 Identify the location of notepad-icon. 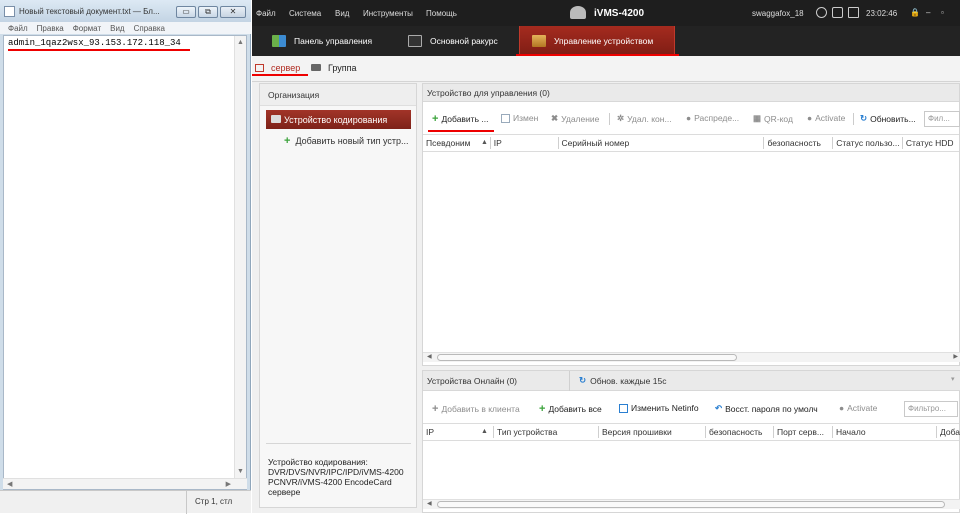
(9, 11).